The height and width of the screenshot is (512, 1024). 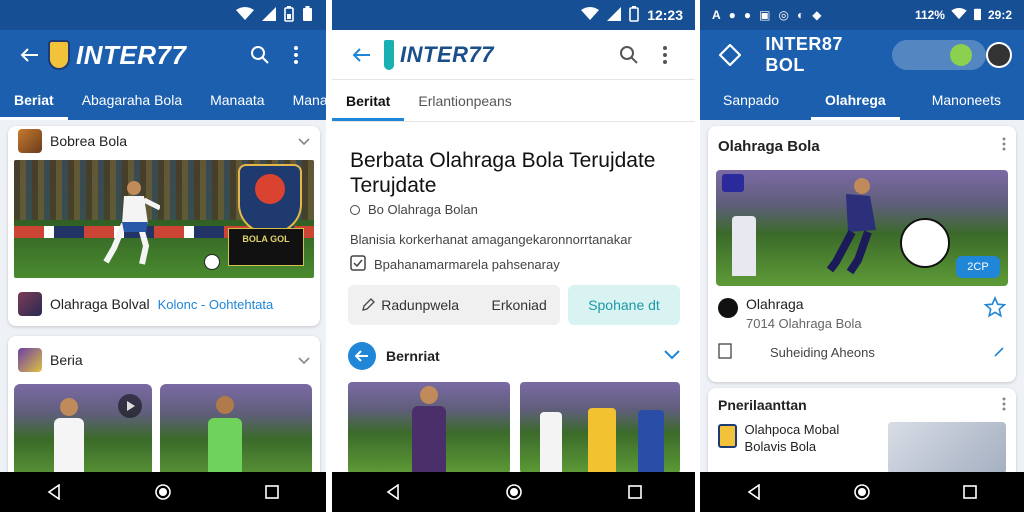 I want to click on star-outline-icon, so click(x=995, y=309).